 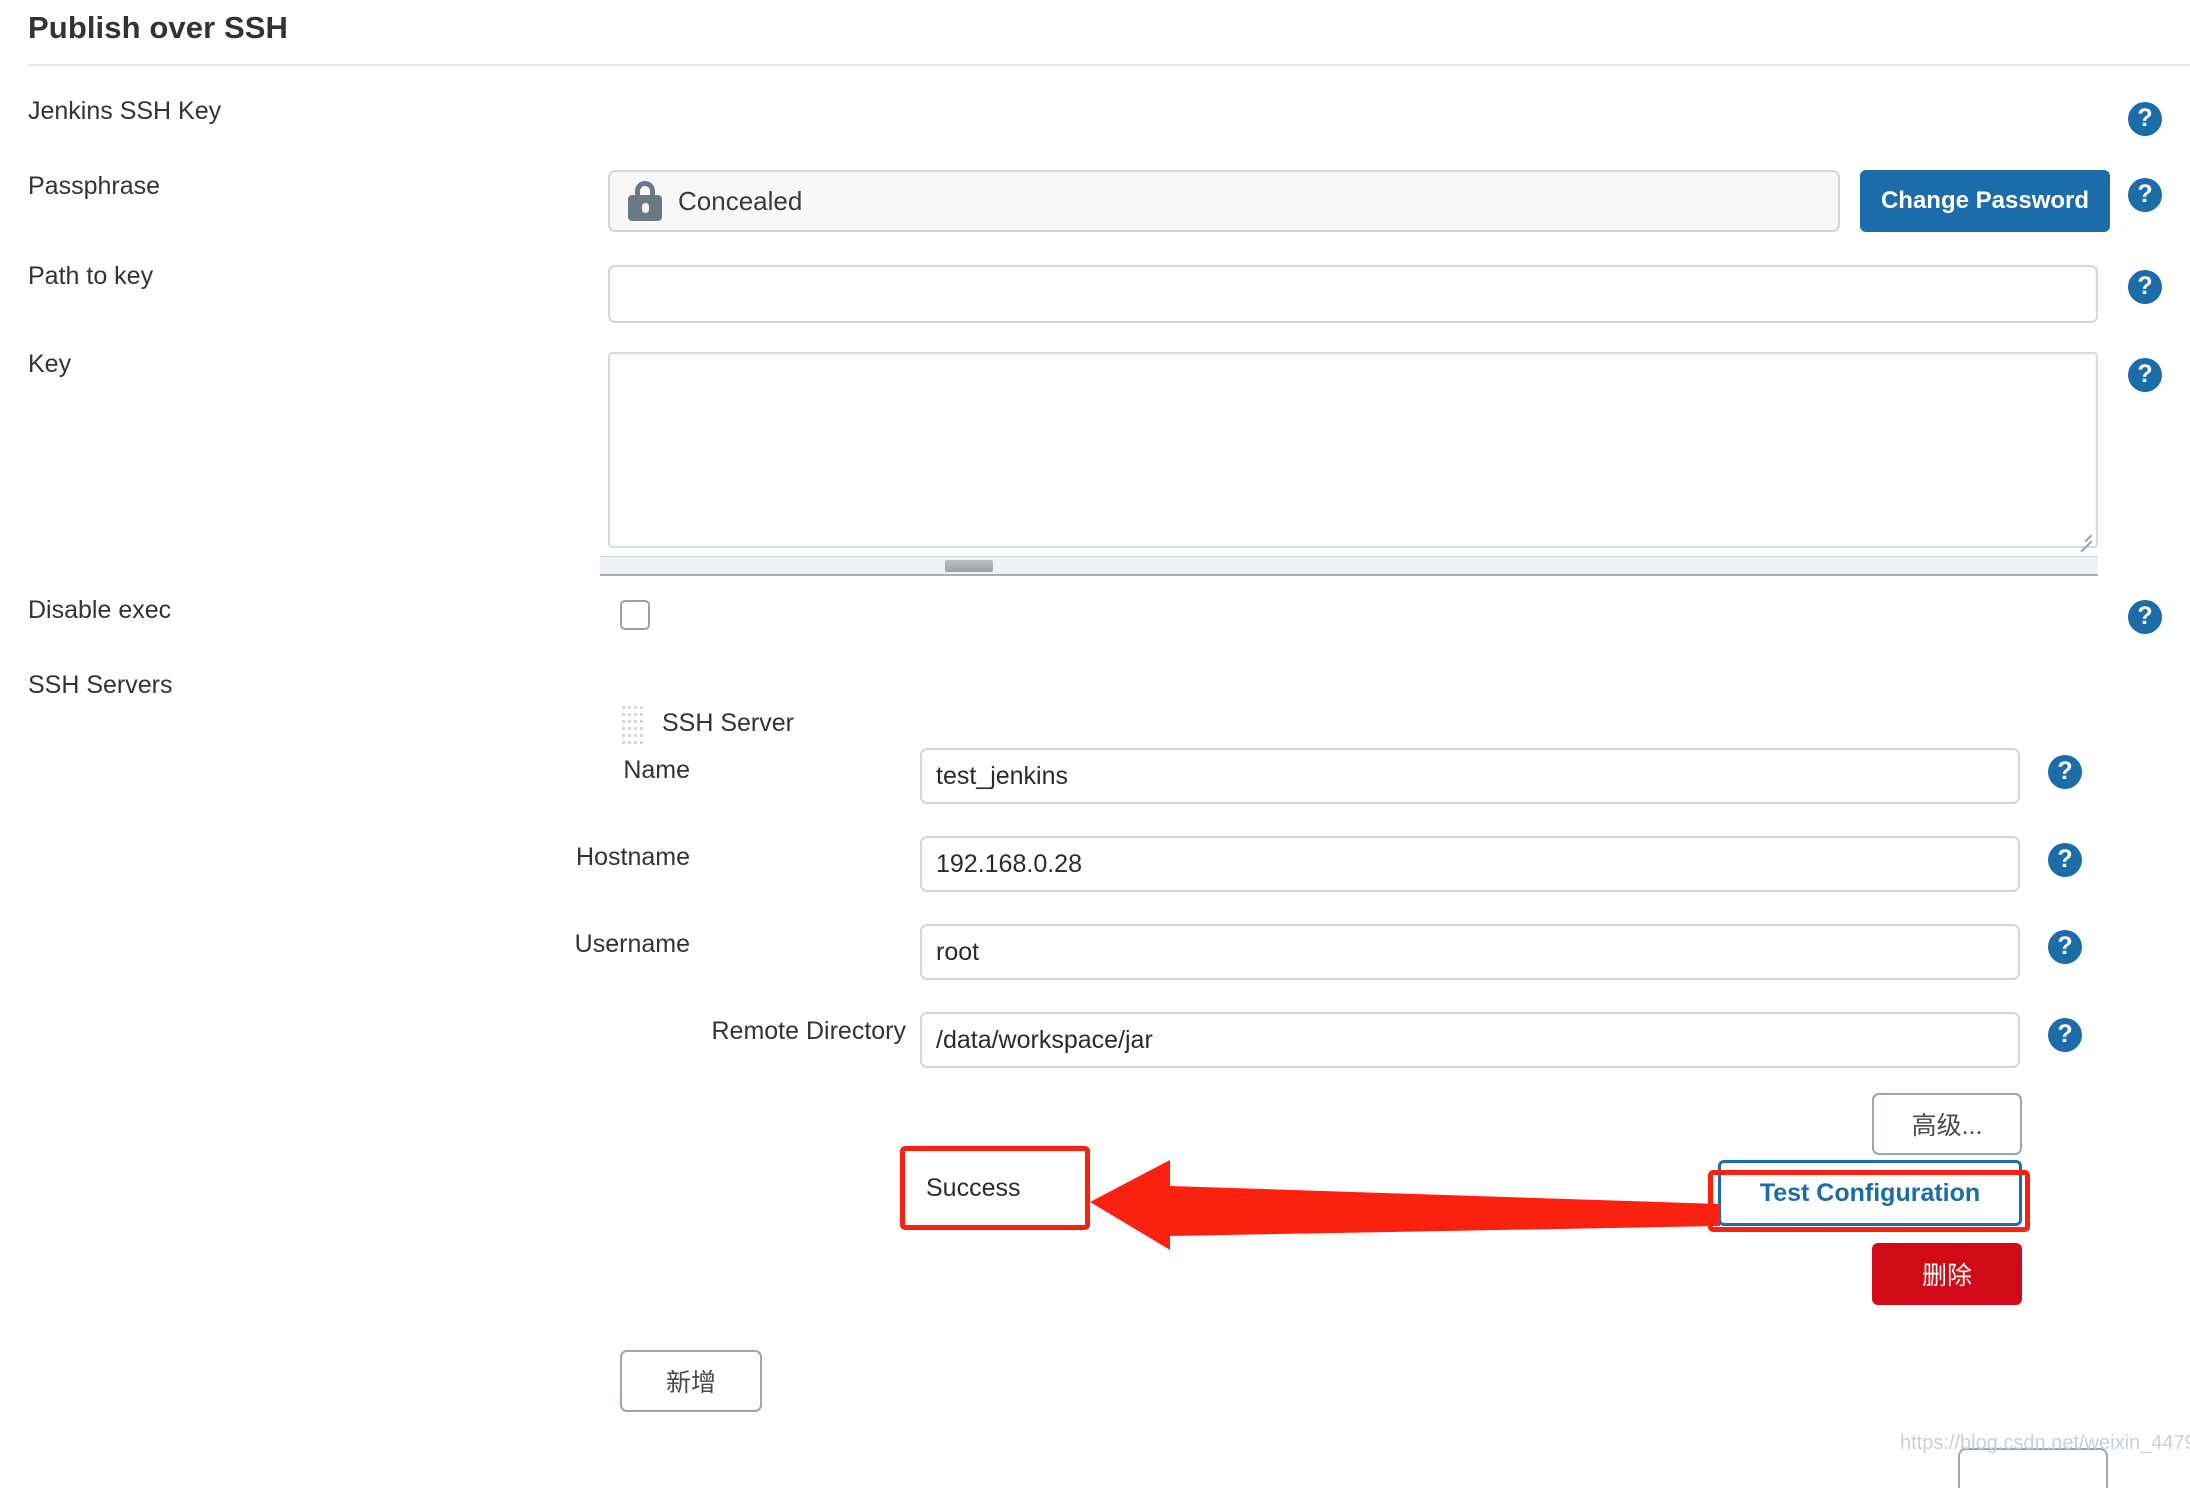 What do you see at coordinates (1470, 776) in the screenshot?
I see `ssh-server-name-input` at bounding box center [1470, 776].